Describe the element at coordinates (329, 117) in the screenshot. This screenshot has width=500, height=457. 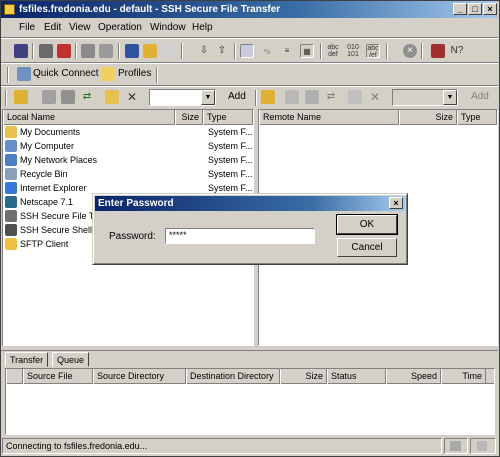
I see `column-remote-name: Remote Name` at that location.